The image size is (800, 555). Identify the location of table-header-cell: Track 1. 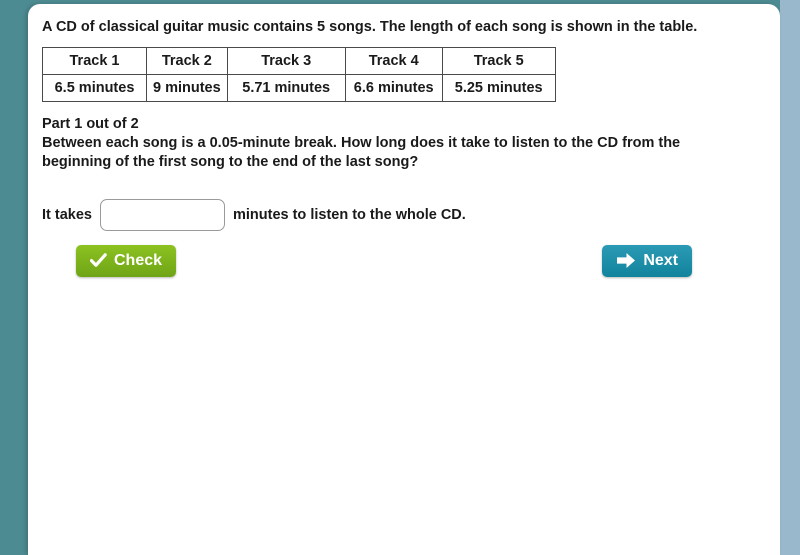
(94, 60).